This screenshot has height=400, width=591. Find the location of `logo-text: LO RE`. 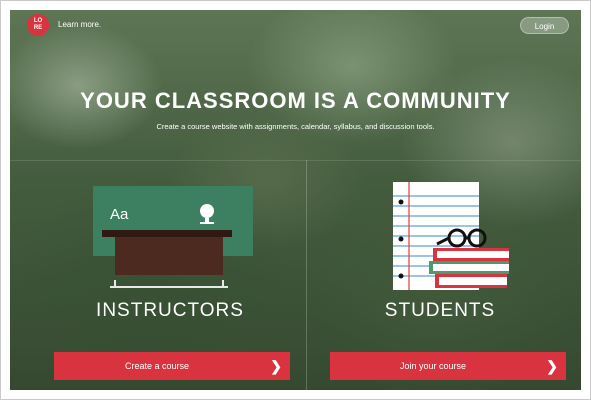

logo-text: LO RE is located at coordinates (38, 24).